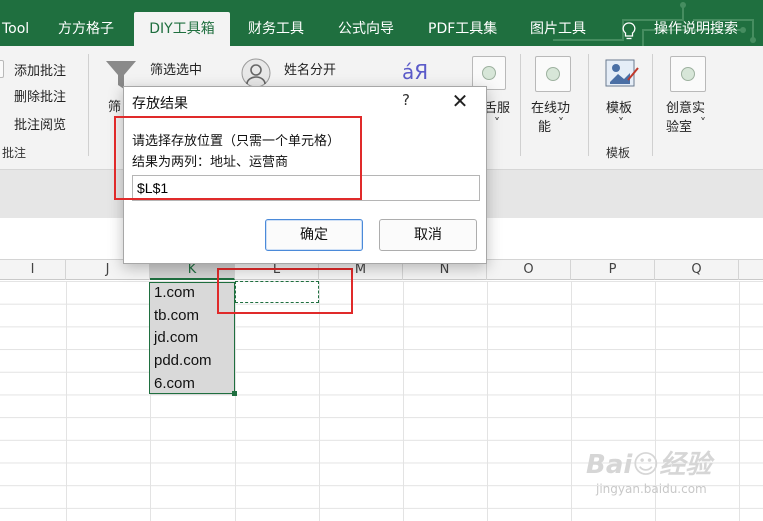  I want to click on online-features-icon, so click(553, 74).